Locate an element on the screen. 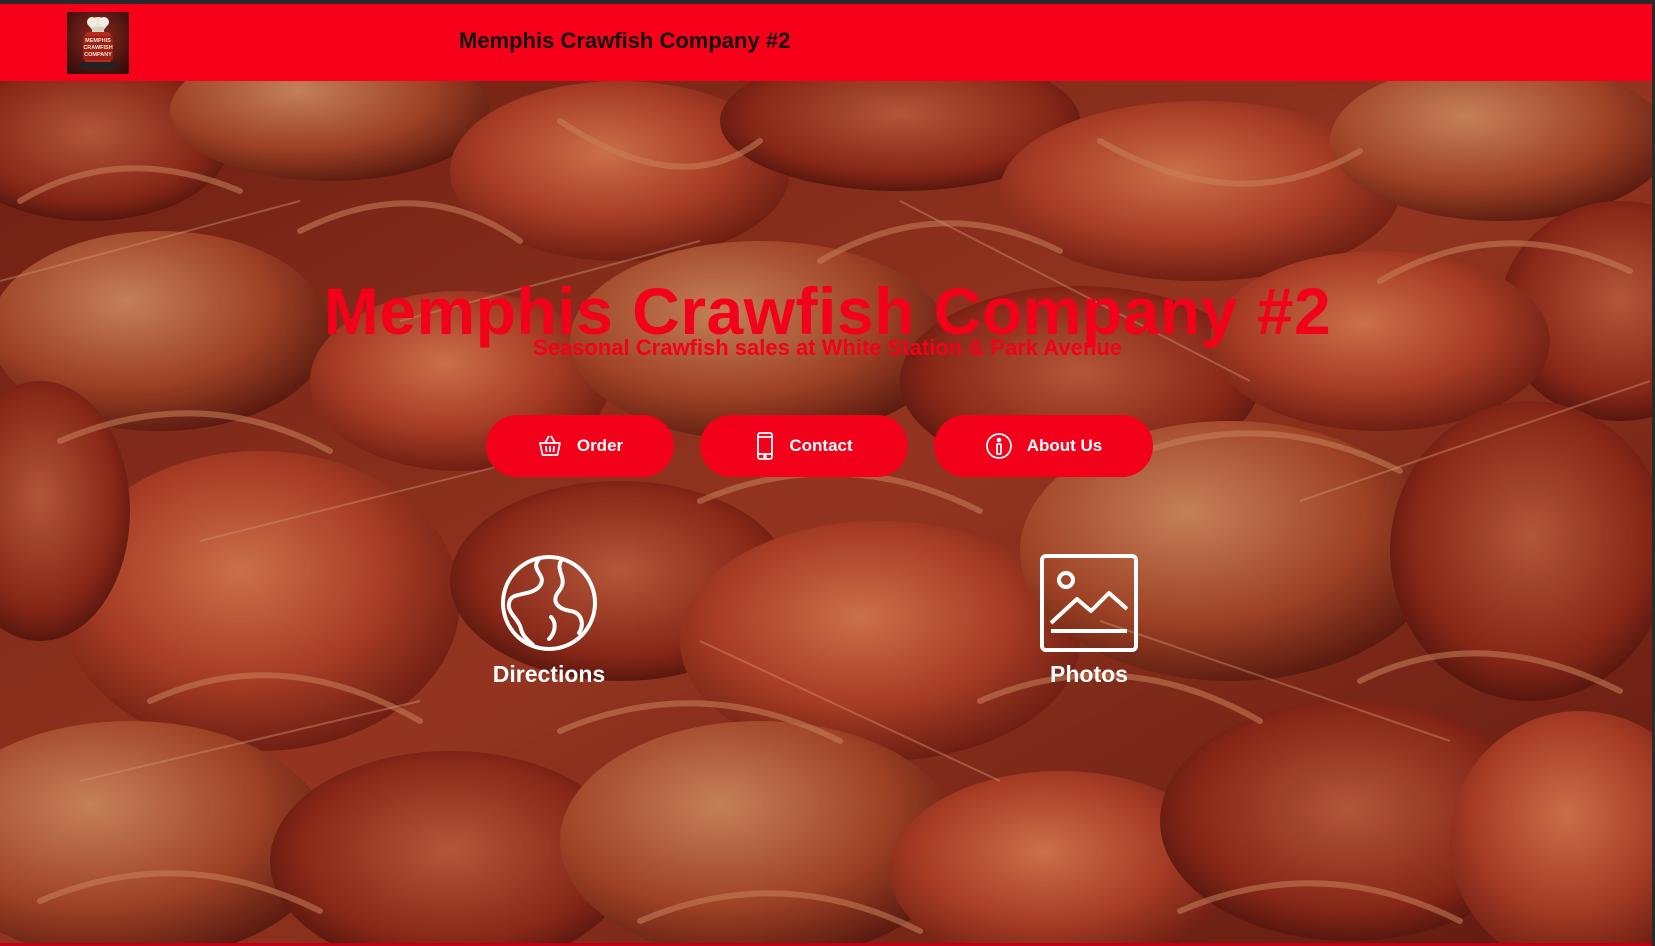  basket-icon is located at coordinates (550, 446).